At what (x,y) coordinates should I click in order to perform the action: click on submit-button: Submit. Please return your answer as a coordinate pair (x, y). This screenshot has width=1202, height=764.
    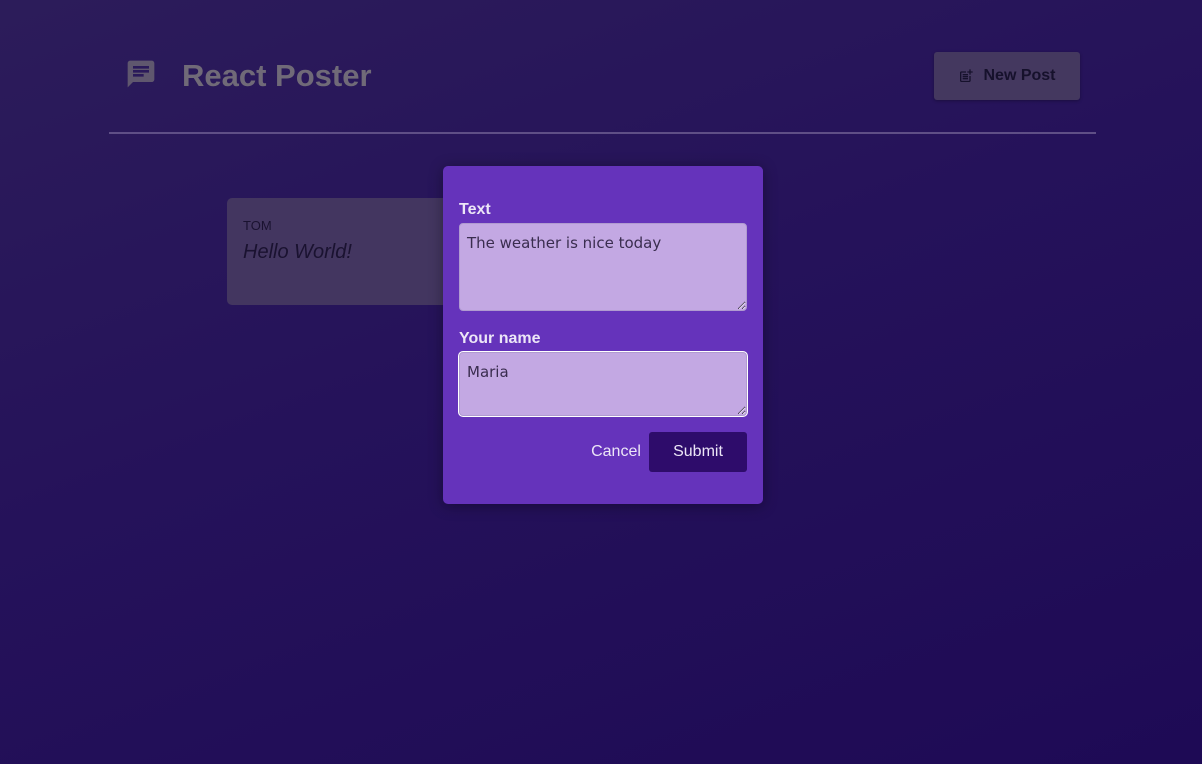
    Looking at the image, I should click on (698, 452).